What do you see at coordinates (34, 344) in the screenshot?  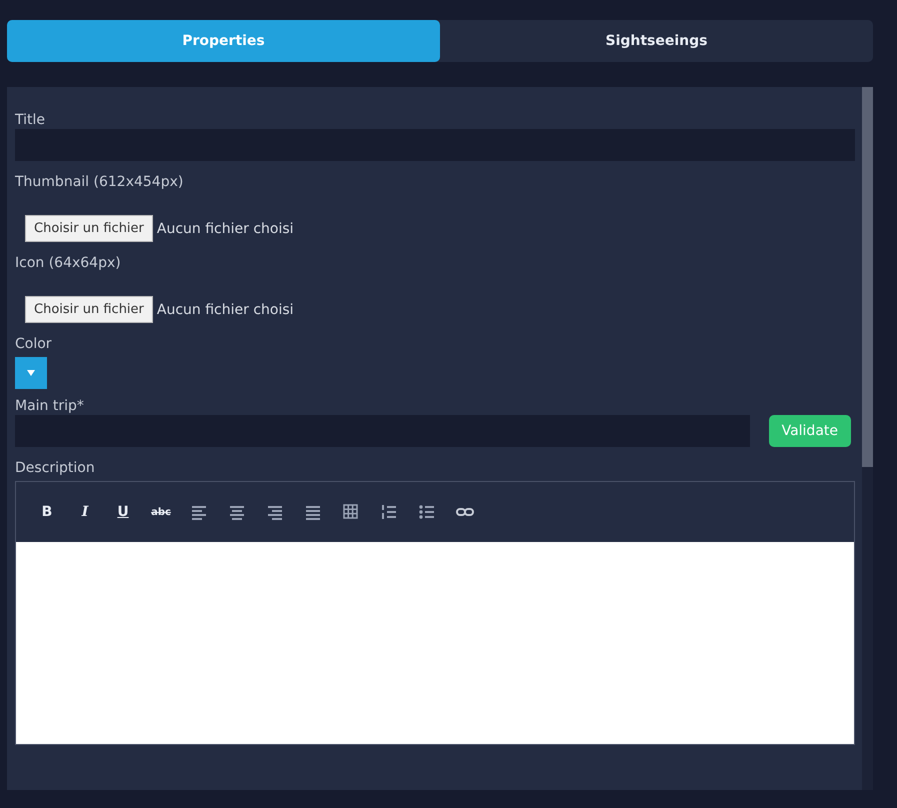 I see `field-label: Color` at bounding box center [34, 344].